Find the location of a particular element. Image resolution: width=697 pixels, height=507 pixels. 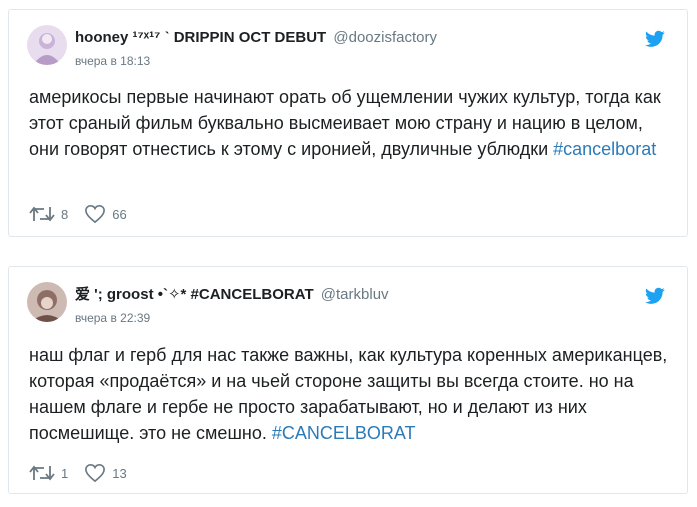

retweet-count: 1 is located at coordinates (65, 473).